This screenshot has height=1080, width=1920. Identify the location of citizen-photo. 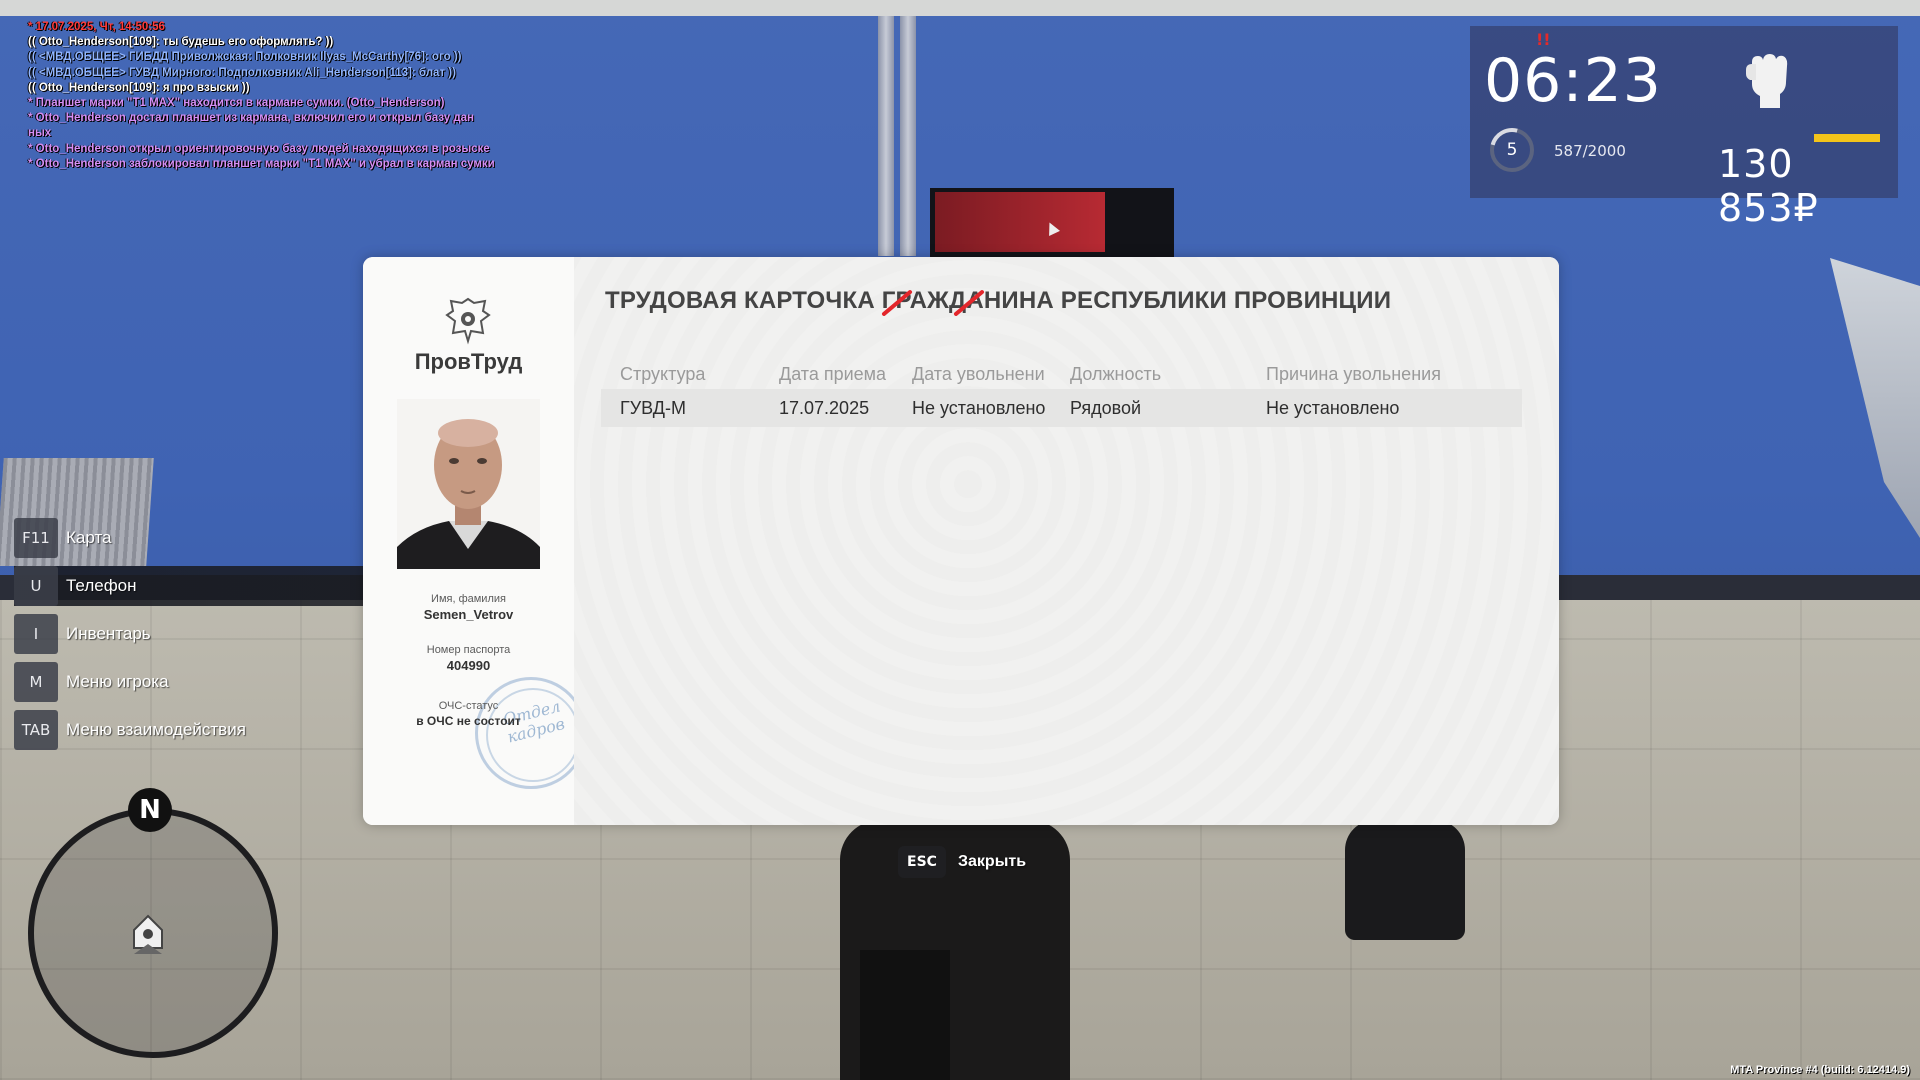
(468, 484).